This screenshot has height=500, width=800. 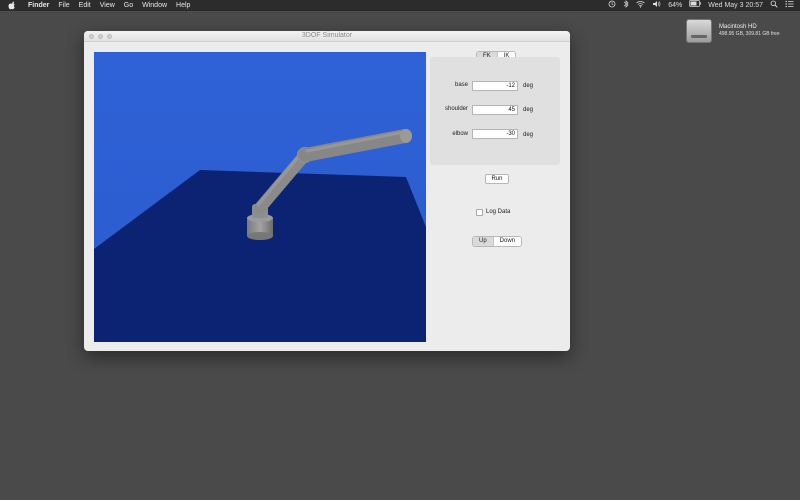 What do you see at coordinates (656, 6) in the screenshot?
I see `volume-icon` at bounding box center [656, 6].